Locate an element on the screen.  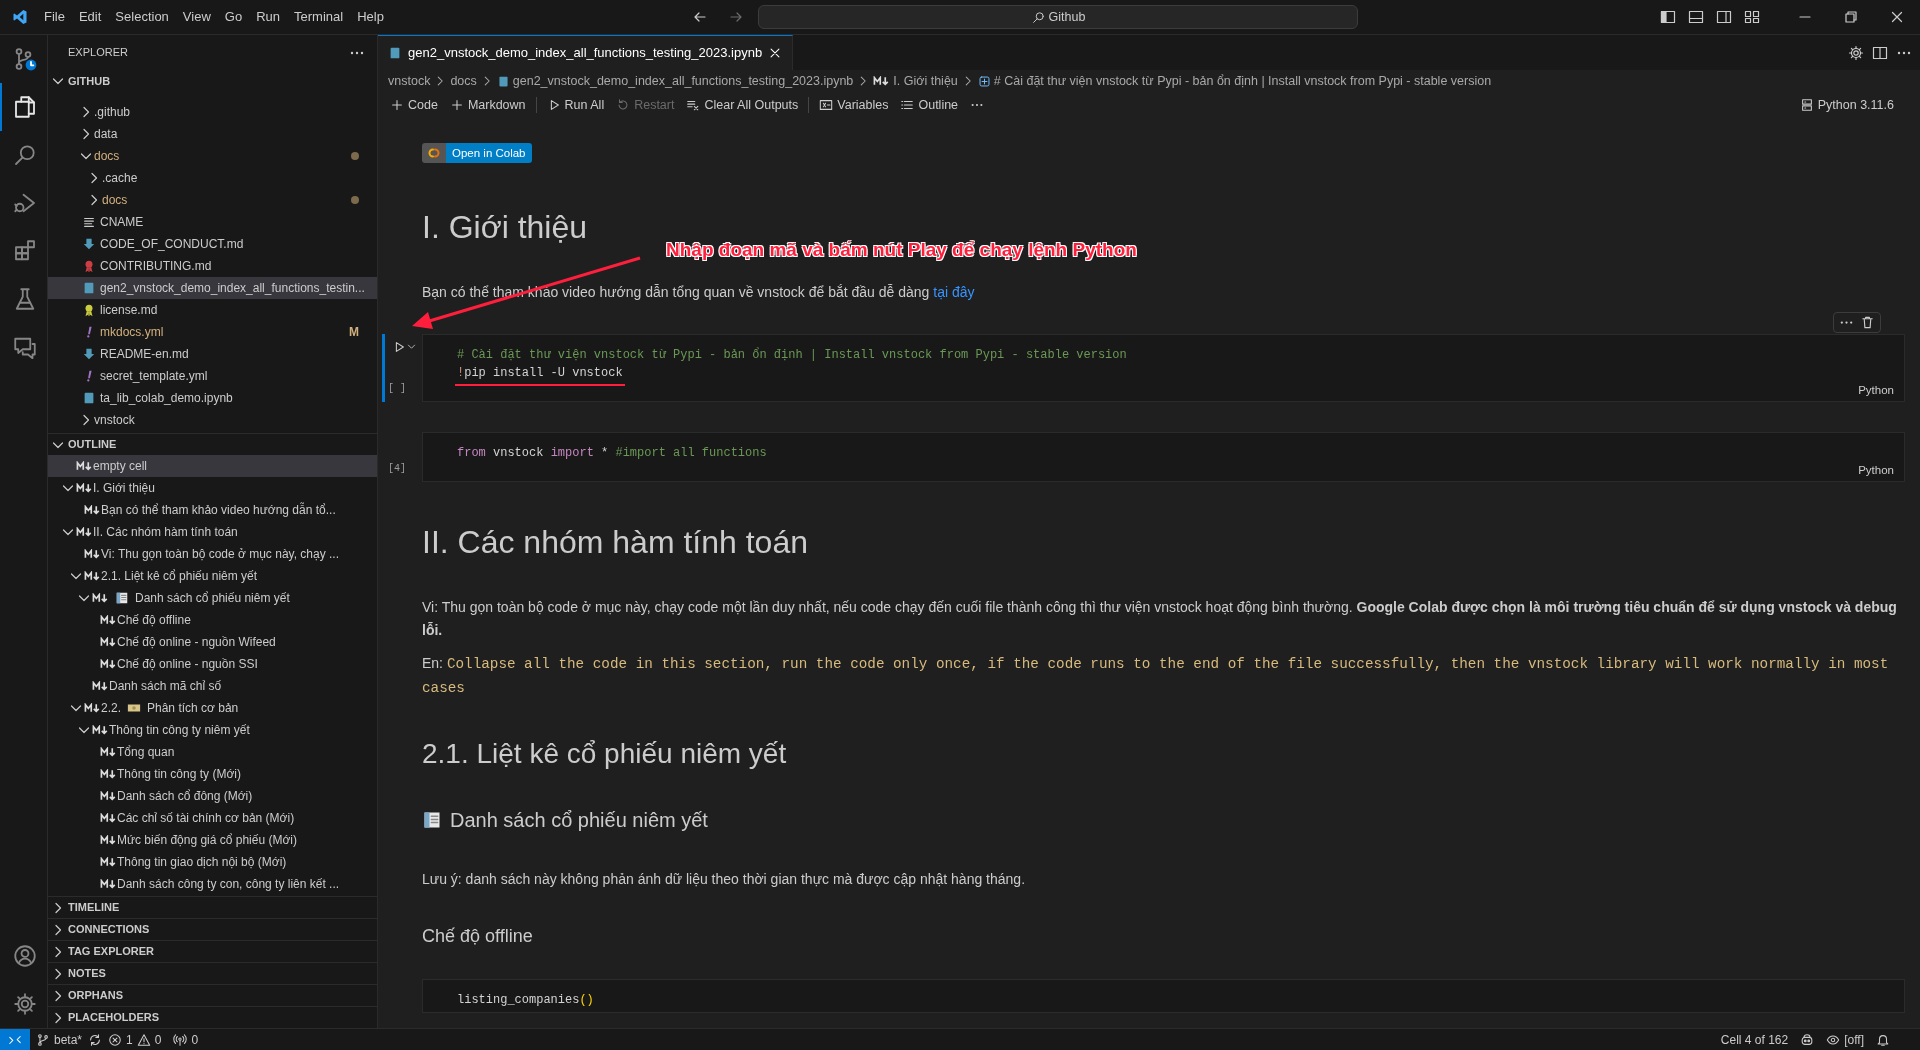
split-editor-icon is located at coordinates (1880, 52).